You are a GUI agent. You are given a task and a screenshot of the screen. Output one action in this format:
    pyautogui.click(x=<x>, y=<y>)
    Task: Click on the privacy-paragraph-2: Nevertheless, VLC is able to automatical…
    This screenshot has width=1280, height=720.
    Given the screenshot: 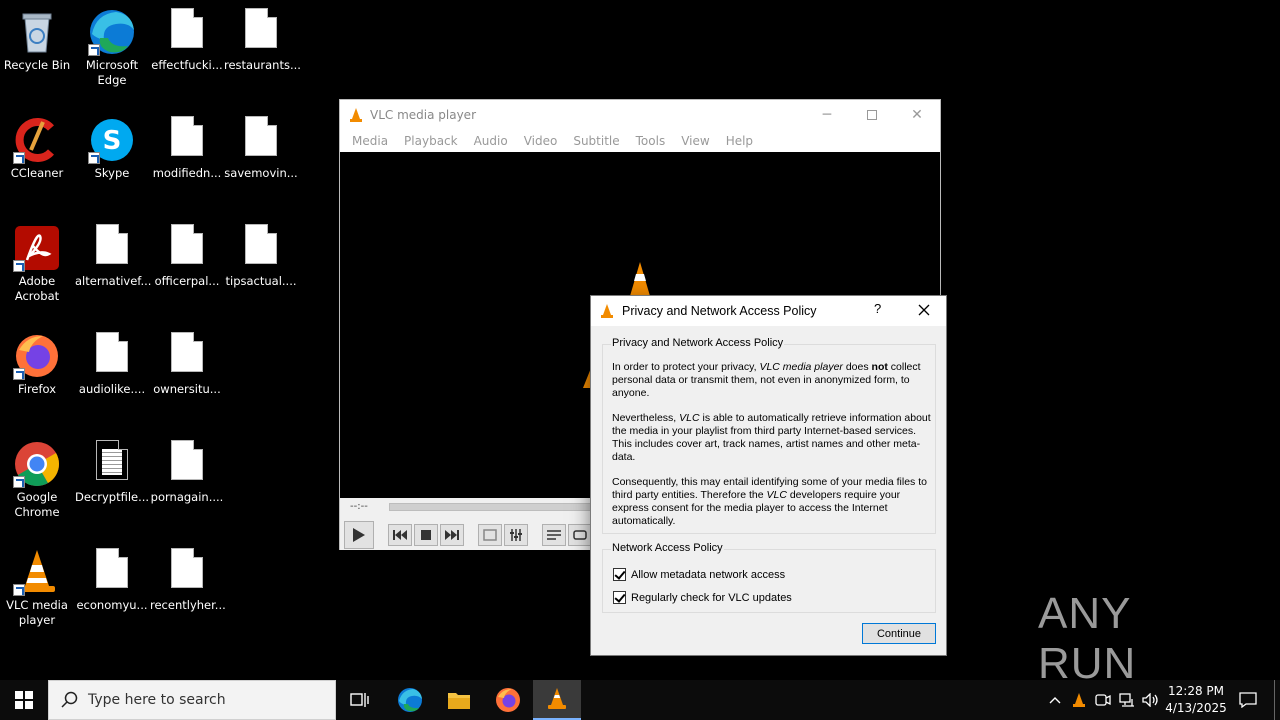 What is the action you would take?
    pyautogui.click(x=773, y=438)
    